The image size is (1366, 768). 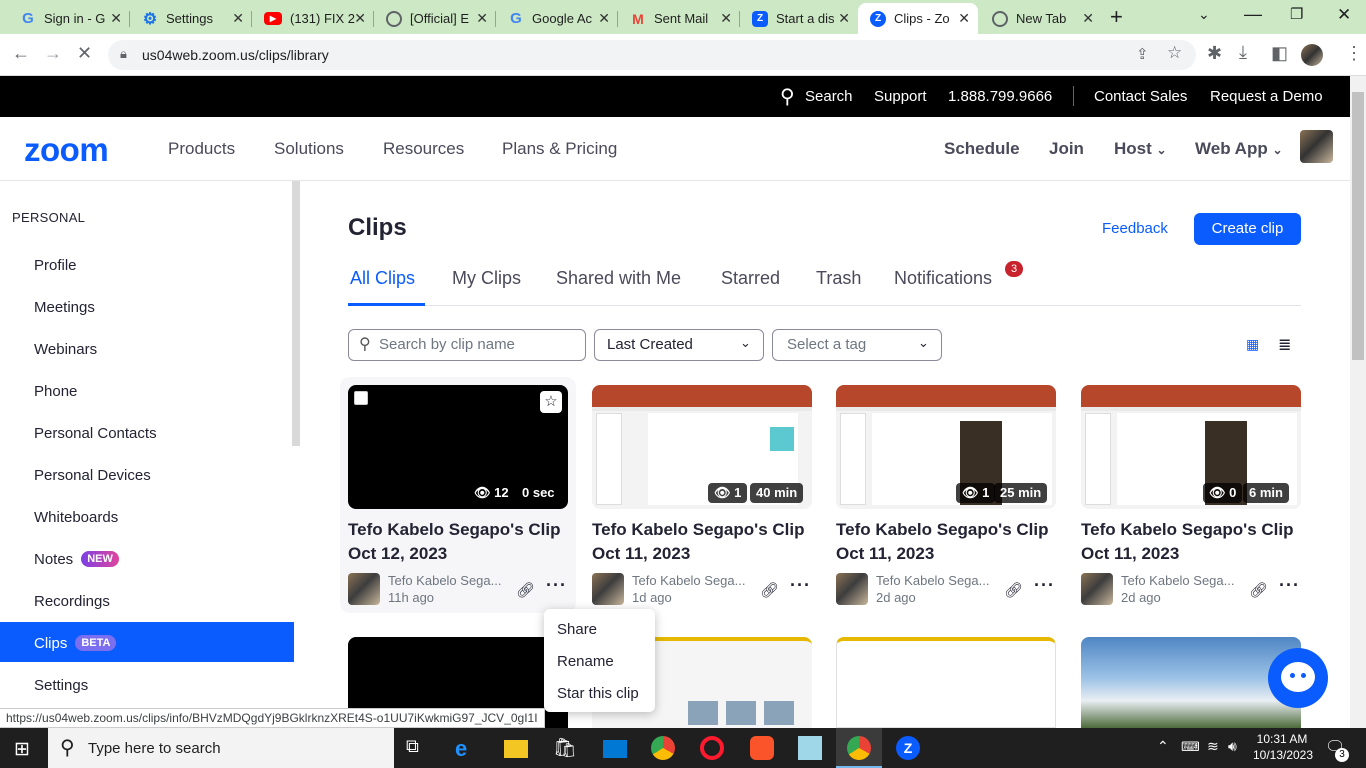 What do you see at coordinates (1296, 14) in the screenshot?
I see `restore-icon: ❐` at bounding box center [1296, 14].